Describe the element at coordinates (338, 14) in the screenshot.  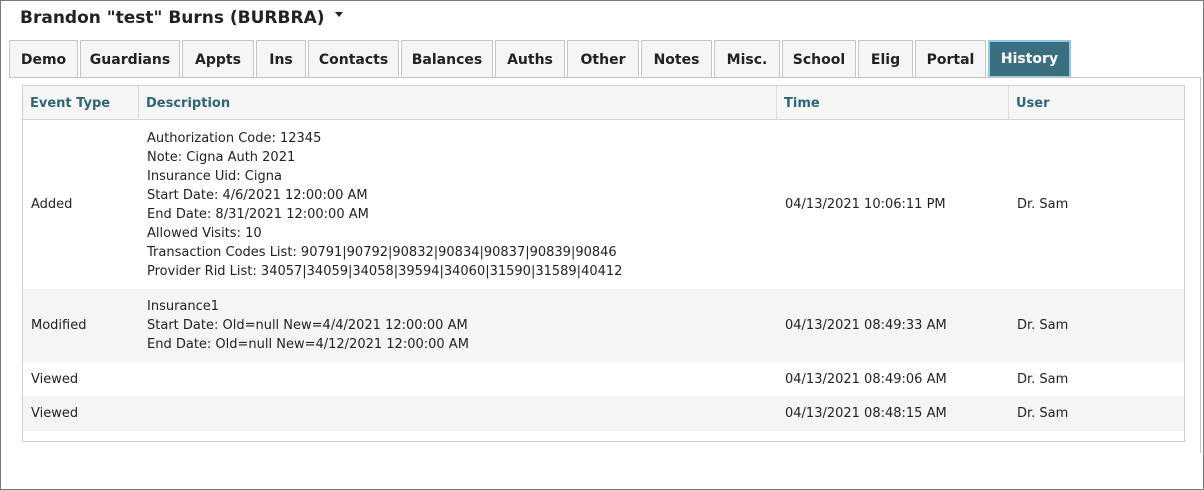
I see `chevron-down-icon` at that location.